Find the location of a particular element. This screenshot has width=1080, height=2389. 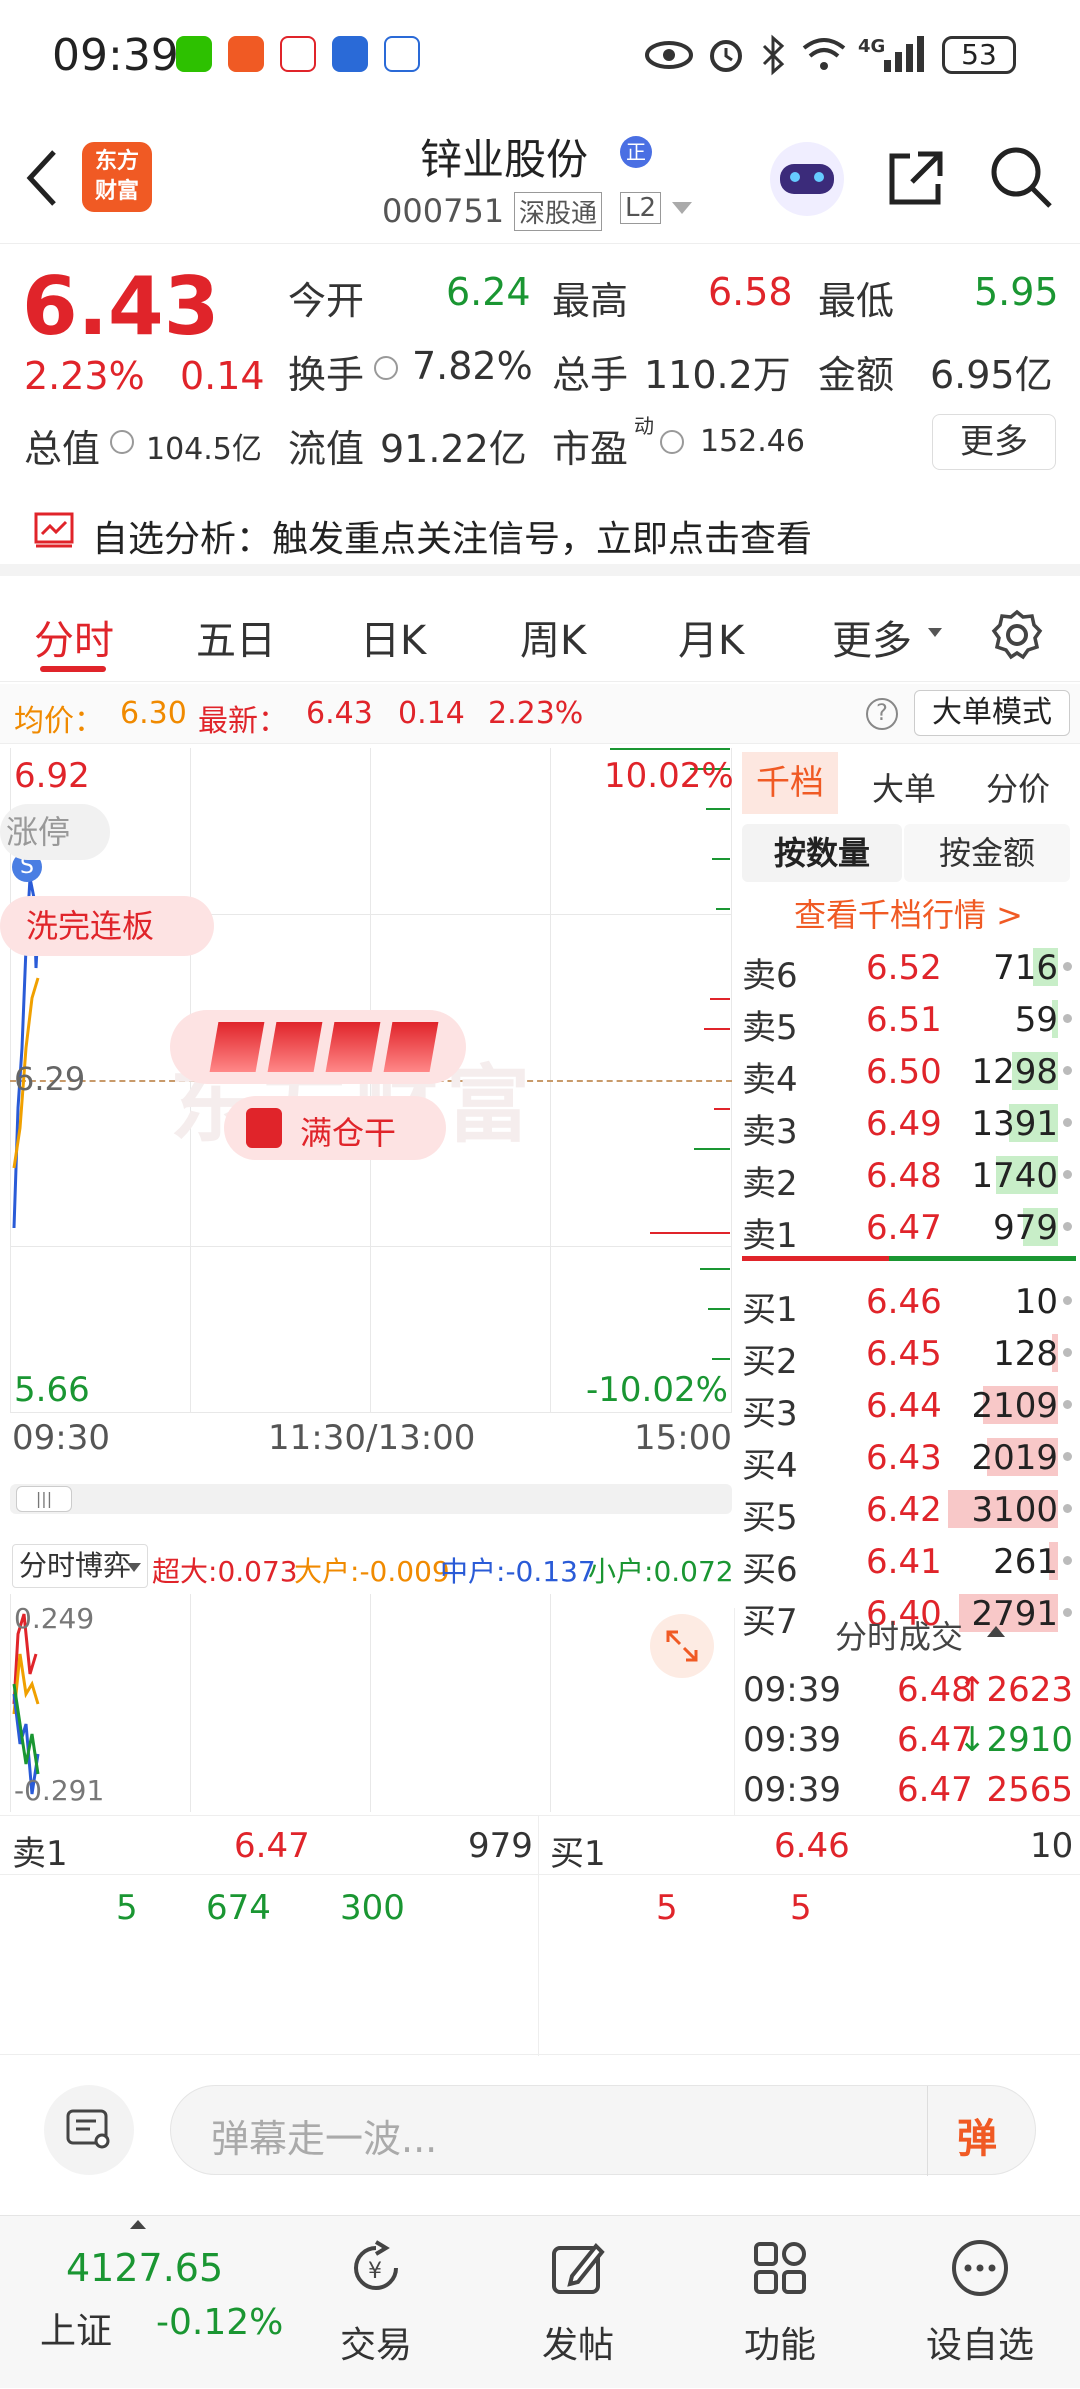

nav-add-watchlist: 设自选 is located at coordinates (980, 2302).